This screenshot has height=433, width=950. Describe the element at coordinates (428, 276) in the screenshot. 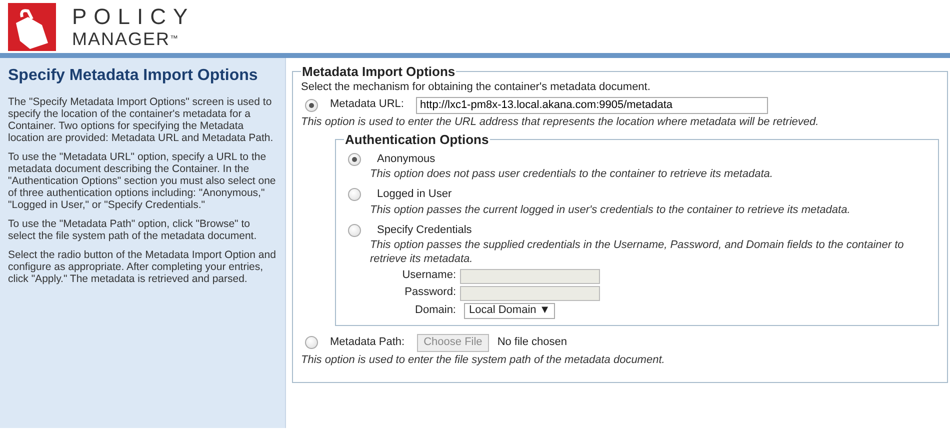

I see `field-label: Username:` at that location.